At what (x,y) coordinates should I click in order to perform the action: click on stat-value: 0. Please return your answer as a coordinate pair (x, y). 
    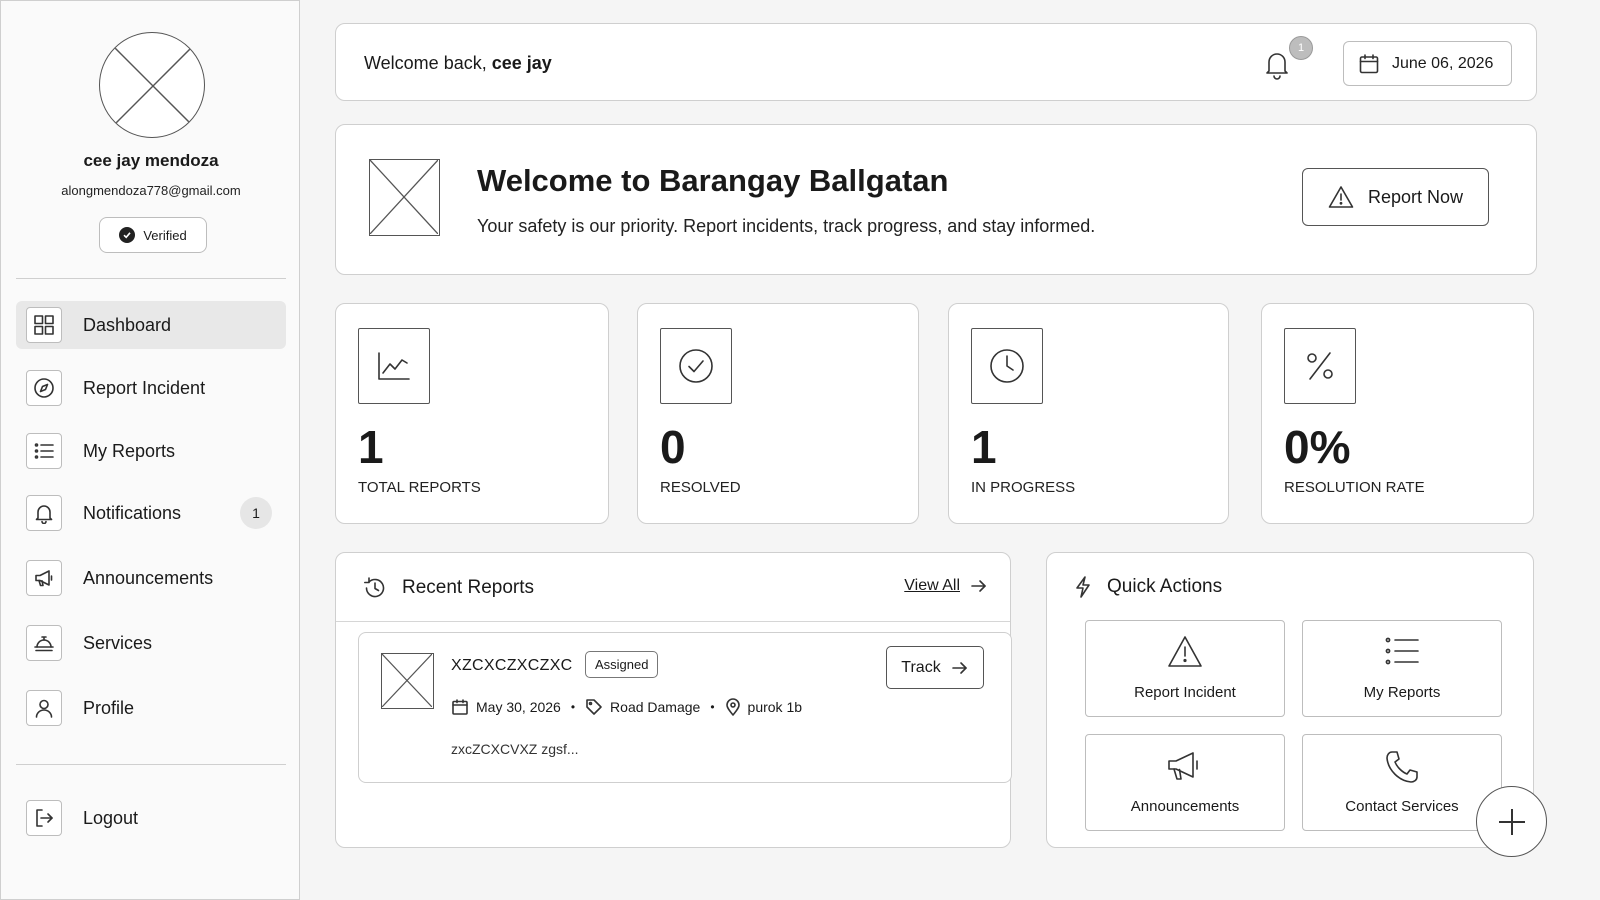
    Looking at the image, I should click on (673, 447).